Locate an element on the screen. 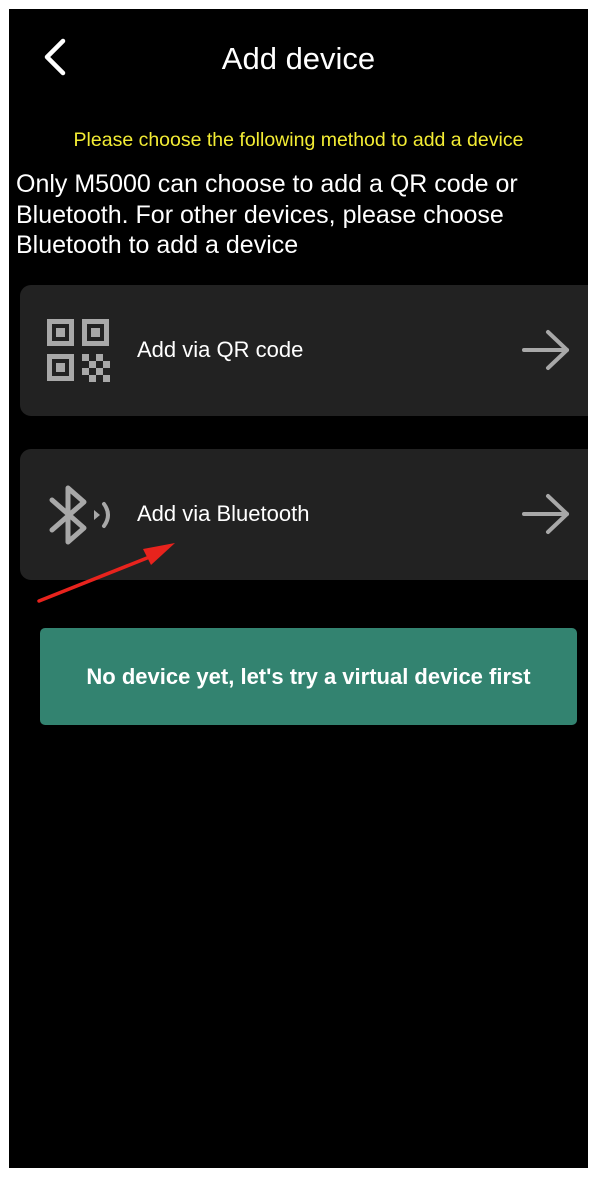 The height and width of the screenshot is (1177, 597). add-via-qr-code-option: Add via QR code is located at coordinates (304, 350).